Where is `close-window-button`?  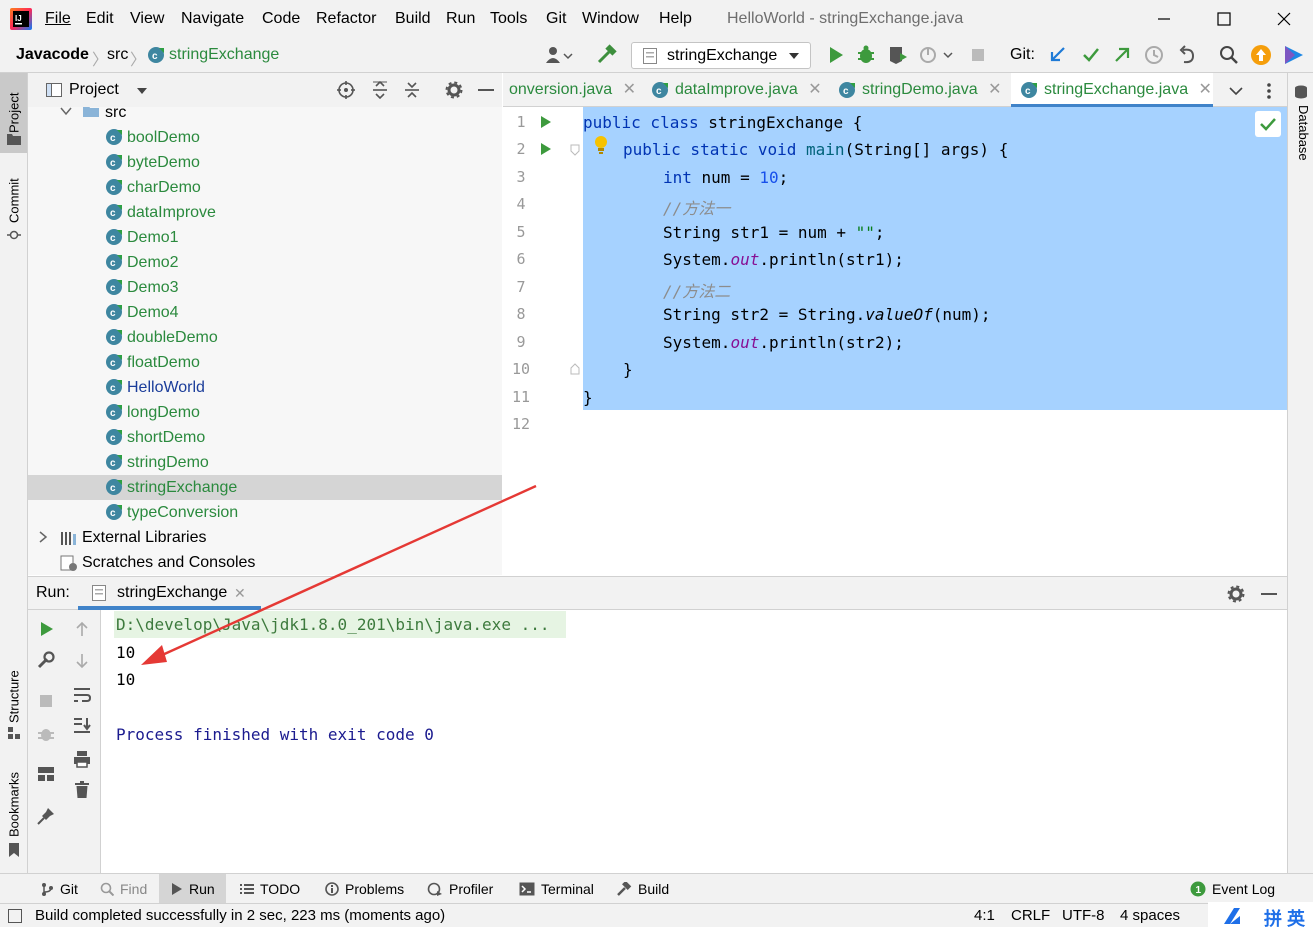 close-window-button is located at coordinates (1284, 19).